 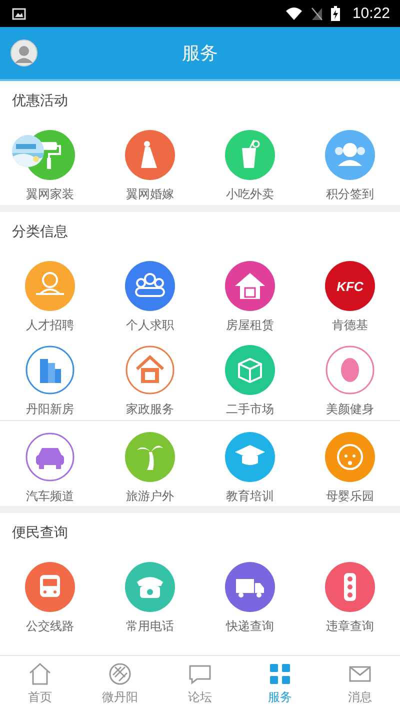 What do you see at coordinates (350, 464) in the screenshot?
I see `service-item: 母婴乐园` at bounding box center [350, 464].